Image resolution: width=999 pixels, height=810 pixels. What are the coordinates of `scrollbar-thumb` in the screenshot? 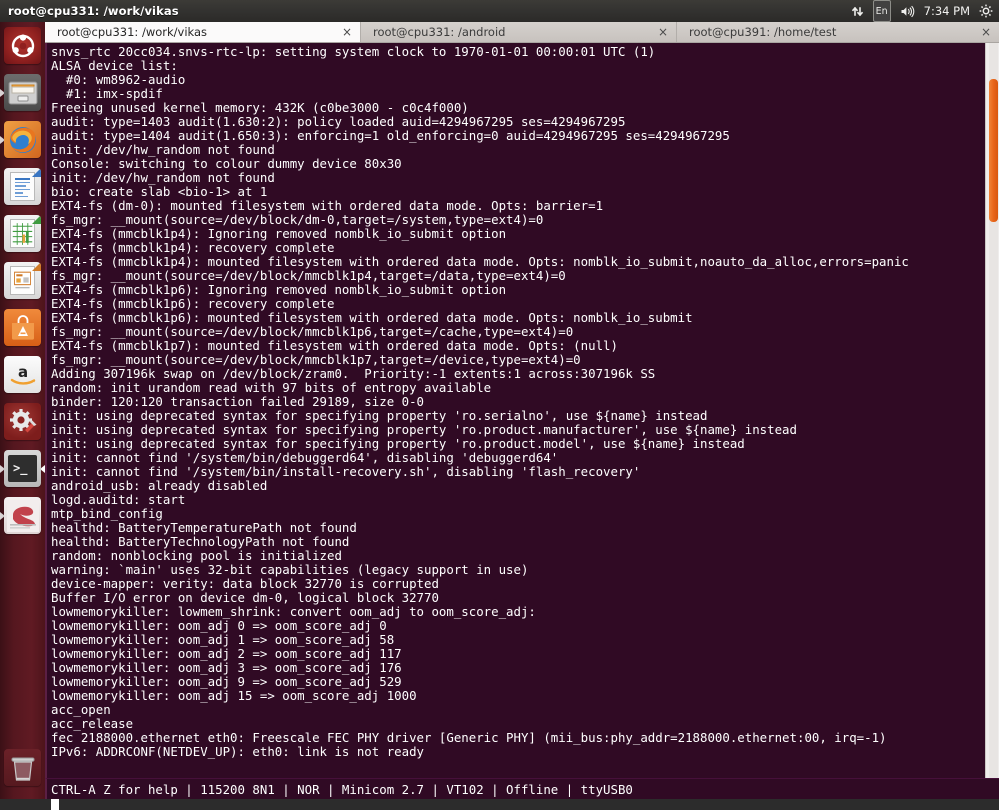 It's located at (993, 150).